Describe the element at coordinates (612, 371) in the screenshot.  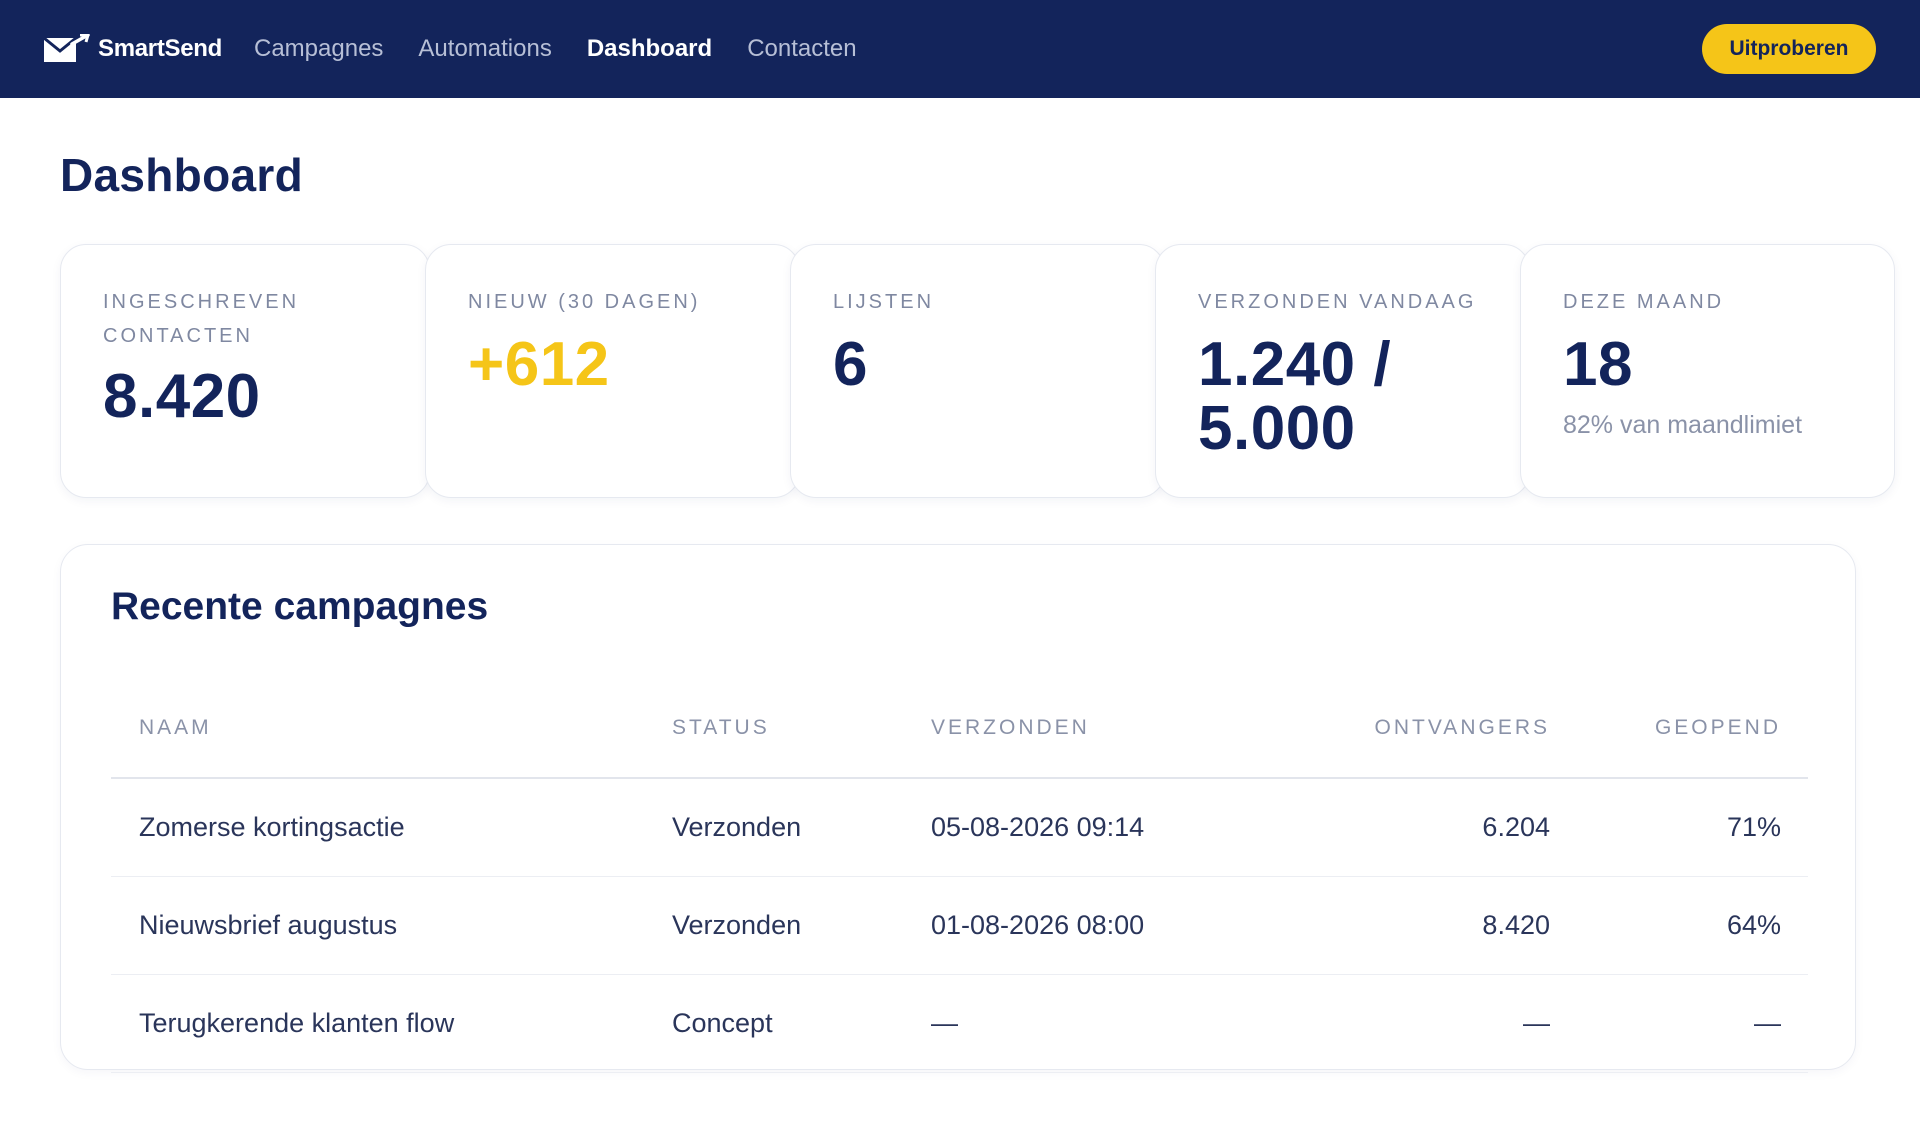
I see `stat-card-new-30-days: Nieuw (30 dagen) +612` at that location.